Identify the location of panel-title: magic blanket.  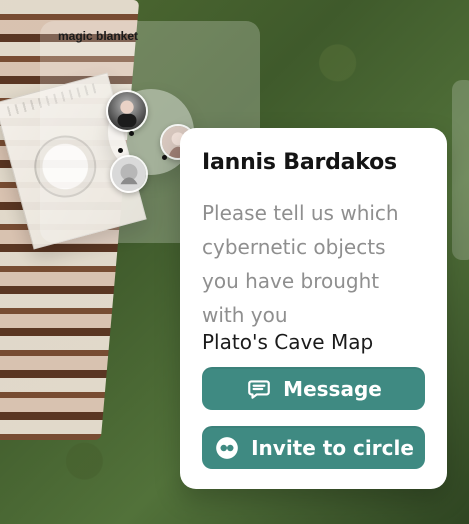
(98, 36).